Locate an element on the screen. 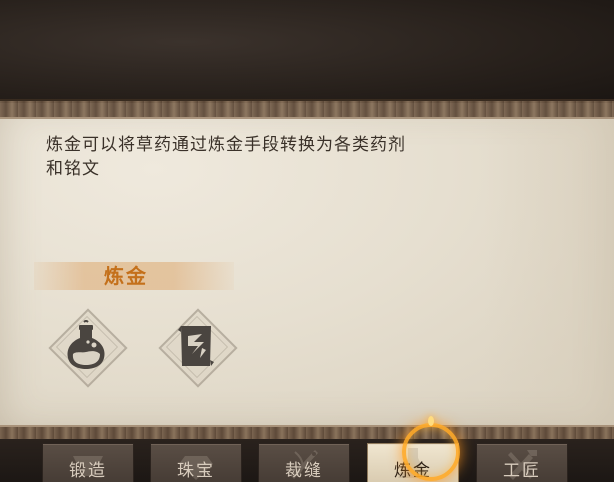 This screenshot has width=614, height=482. tab-label: 珠宝 is located at coordinates (196, 471).